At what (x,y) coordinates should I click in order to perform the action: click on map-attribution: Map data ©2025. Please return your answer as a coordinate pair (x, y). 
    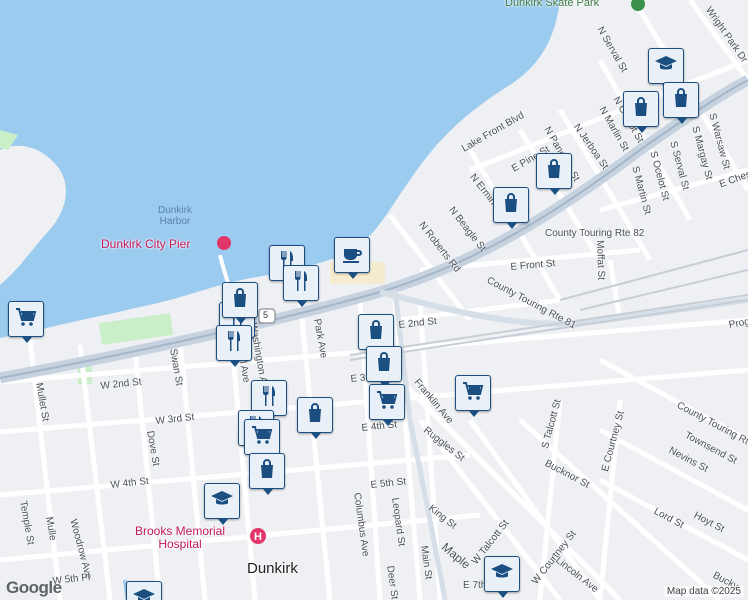
    Looking at the image, I should click on (703, 591).